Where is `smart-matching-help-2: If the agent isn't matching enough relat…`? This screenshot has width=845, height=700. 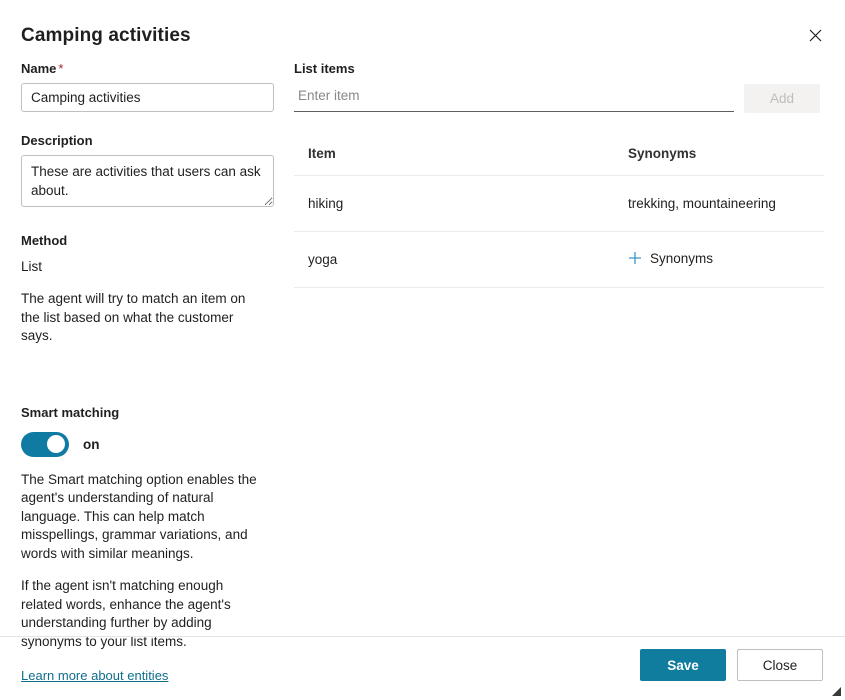 smart-matching-help-2: If the agent isn't matching enough relat… is located at coordinates (126, 613).